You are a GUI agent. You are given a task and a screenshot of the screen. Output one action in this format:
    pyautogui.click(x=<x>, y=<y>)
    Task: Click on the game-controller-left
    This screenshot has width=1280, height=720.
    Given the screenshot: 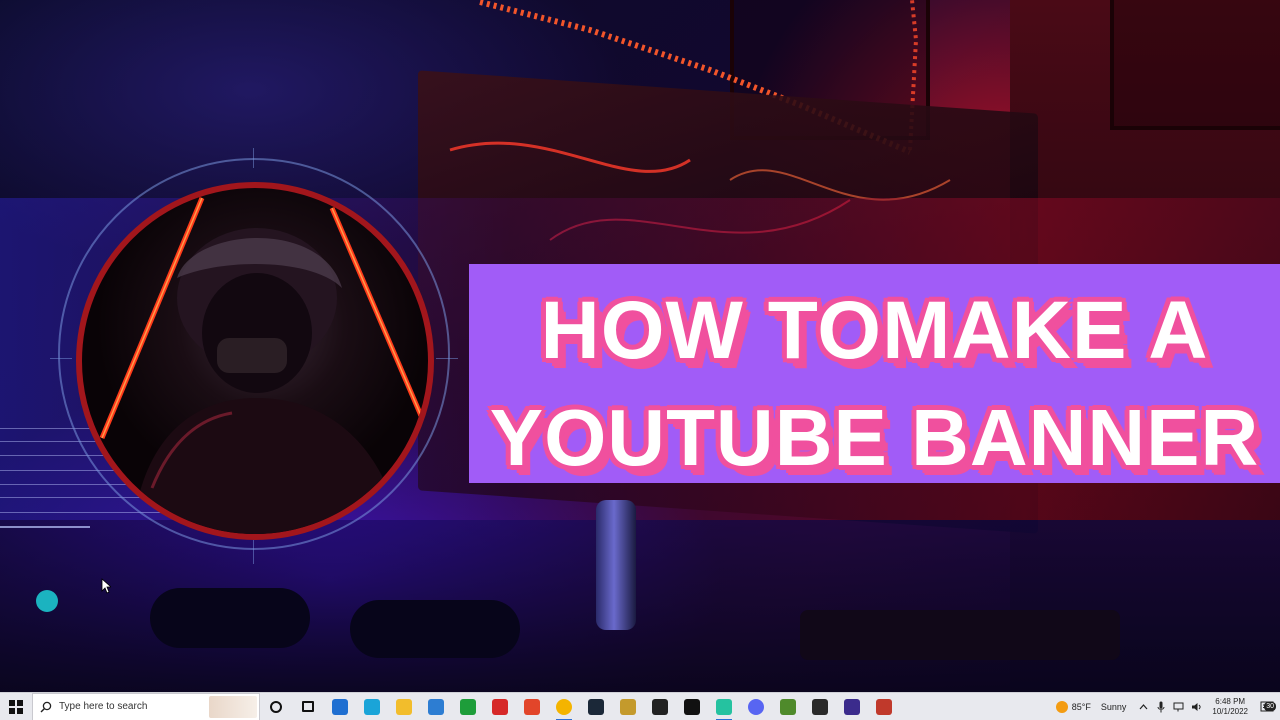 What is the action you would take?
    pyautogui.click(x=230, y=618)
    